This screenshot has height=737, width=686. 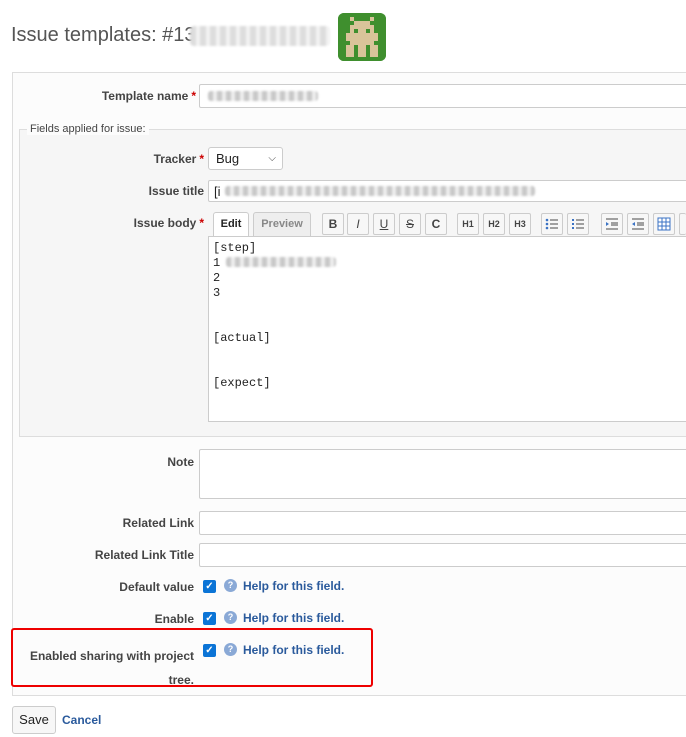 I want to click on heading2-button: H2, so click(x=494, y=224).